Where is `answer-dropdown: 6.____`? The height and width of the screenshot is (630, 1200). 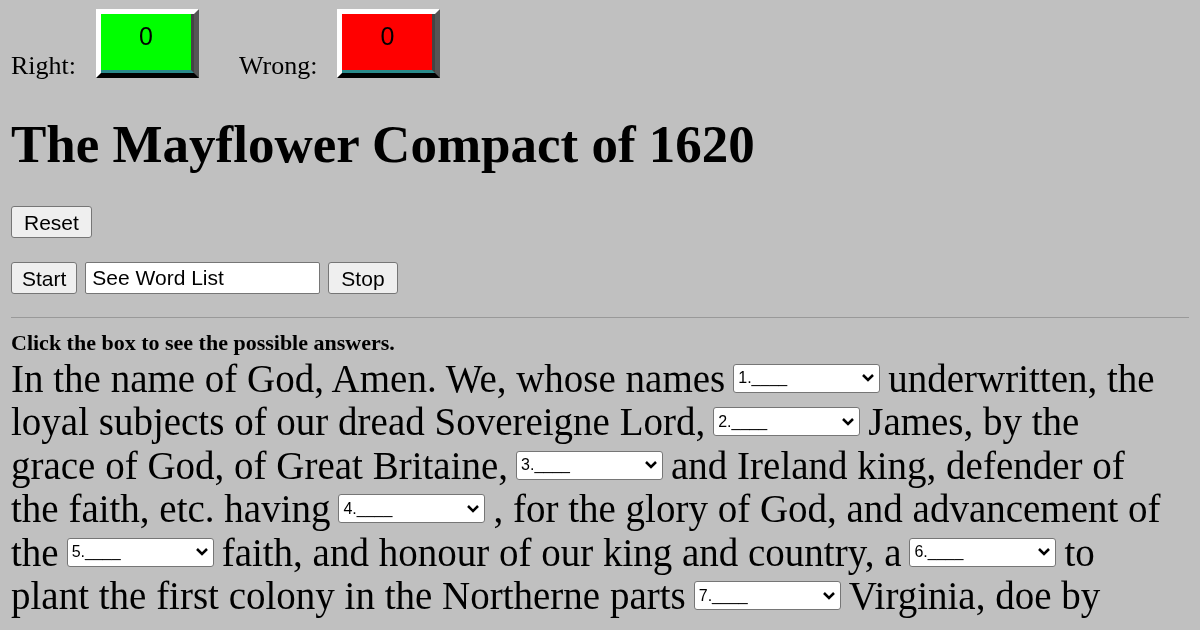 answer-dropdown: 6.____ is located at coordinates (983, 552).